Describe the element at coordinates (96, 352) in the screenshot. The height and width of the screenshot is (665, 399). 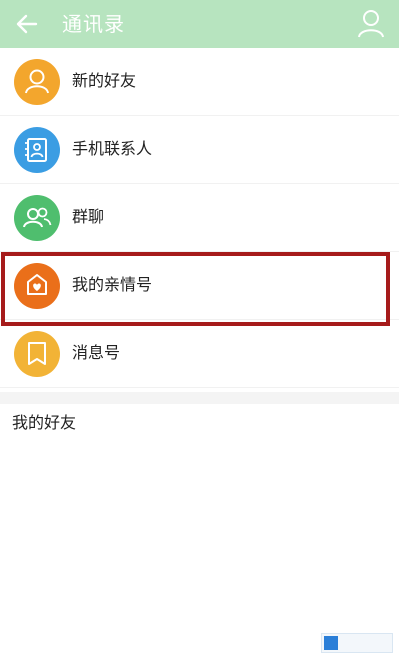
I see `menu-item-label: 消息号` at that location.